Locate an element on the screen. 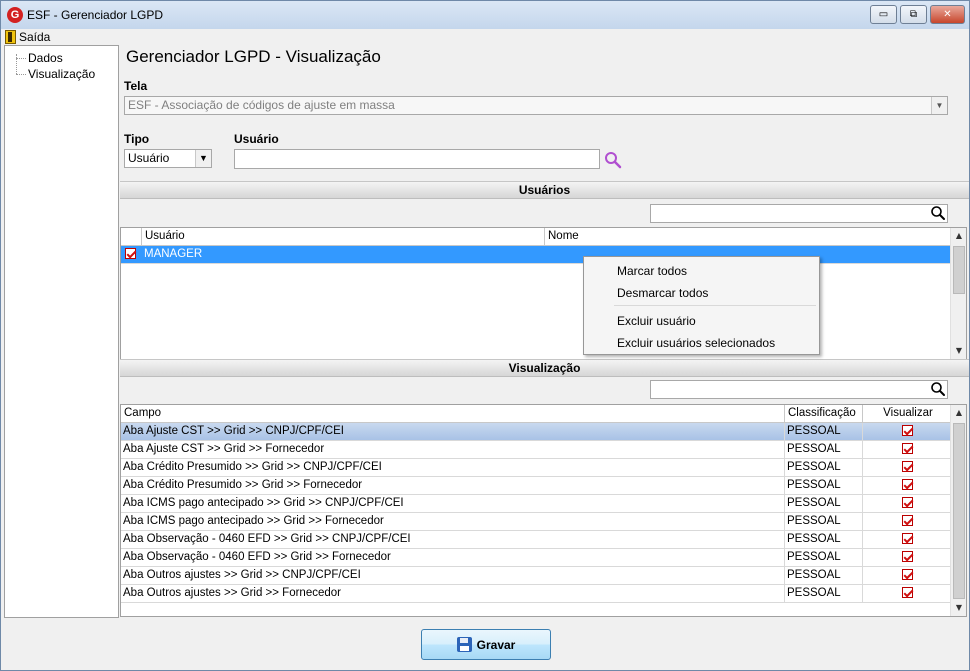 Image resolution: width=970 pixels, height=671 pixels. menu-item-marcar-todos: Marcar todos is located at coordinates (652, 271).